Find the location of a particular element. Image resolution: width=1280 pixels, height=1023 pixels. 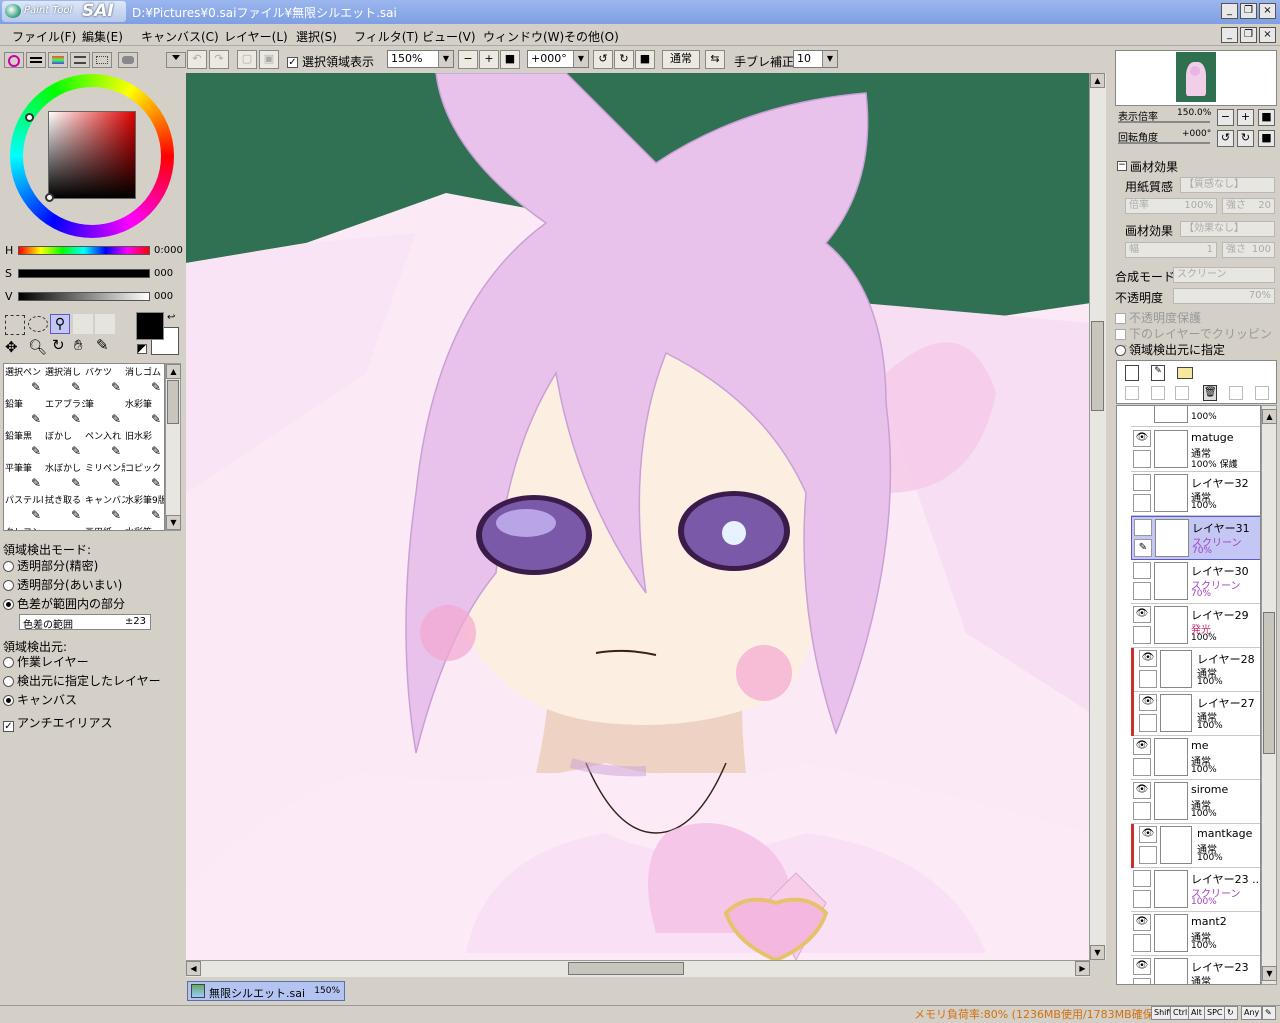

stabilizer-select: 10 ▼ is located at coordinates (815, 59).